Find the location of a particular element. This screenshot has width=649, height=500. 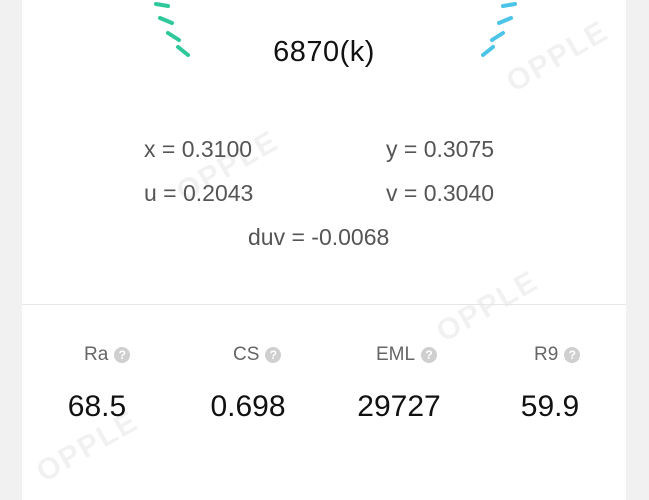

y-coordinate: y = 0.3075 is located at coordinates (440, 149).